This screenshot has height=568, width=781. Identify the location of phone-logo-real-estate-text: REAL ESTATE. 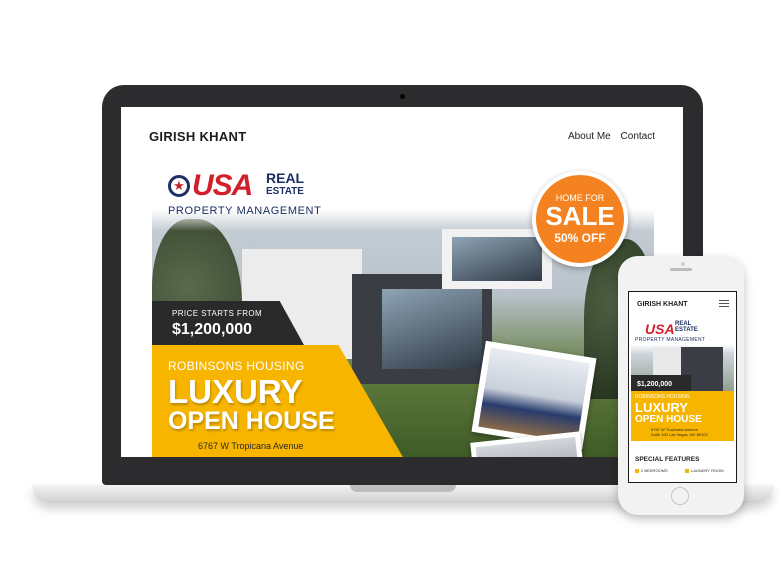
(686, 327).